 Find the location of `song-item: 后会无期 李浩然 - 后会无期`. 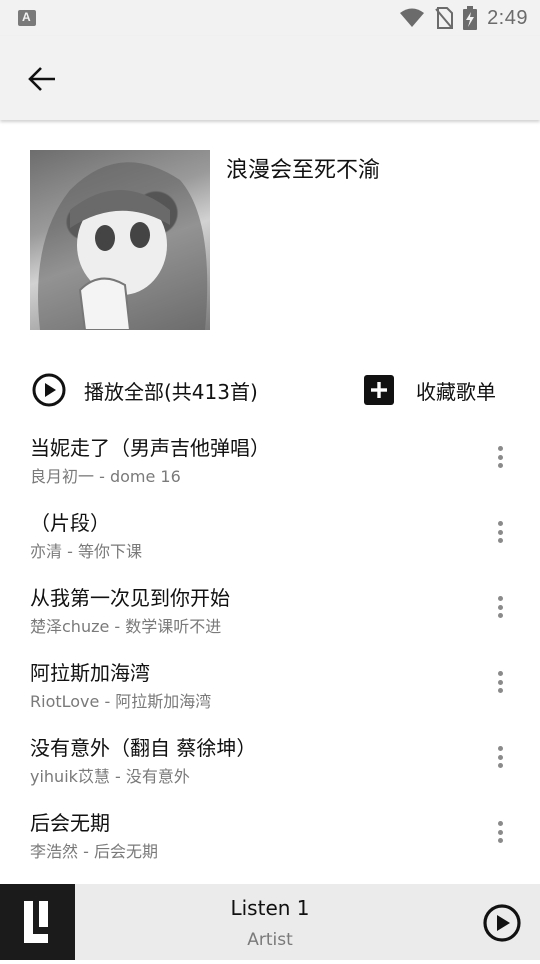

song-item: 后会无期 李浩然 - 后会无期 is located at coordinates (270, 832).